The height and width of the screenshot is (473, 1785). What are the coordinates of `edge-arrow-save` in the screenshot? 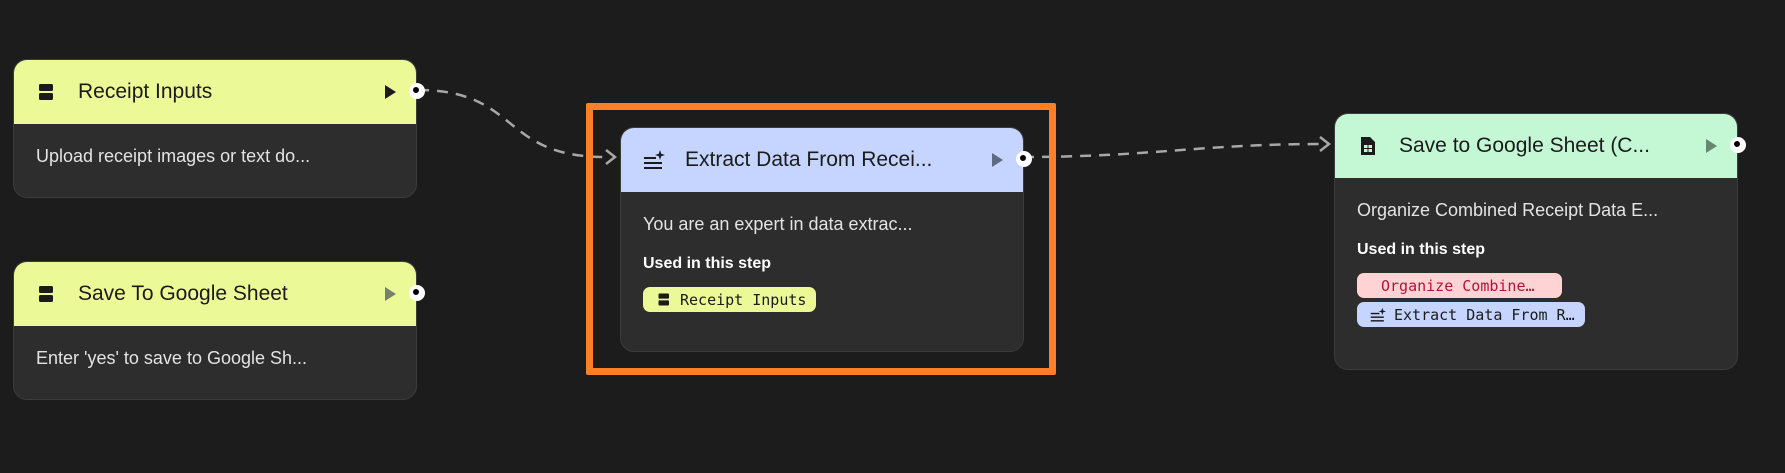 It's located at (1325, 144).